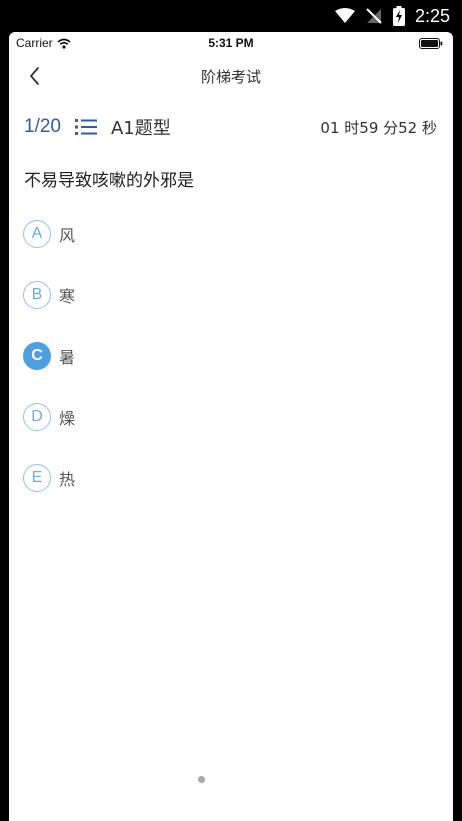 This screenshot has width=462, height=821. What do you see at coordinates (233, 417) in the screenshot?
I see `option-d: D 燥` at bounding box center [233, 417].